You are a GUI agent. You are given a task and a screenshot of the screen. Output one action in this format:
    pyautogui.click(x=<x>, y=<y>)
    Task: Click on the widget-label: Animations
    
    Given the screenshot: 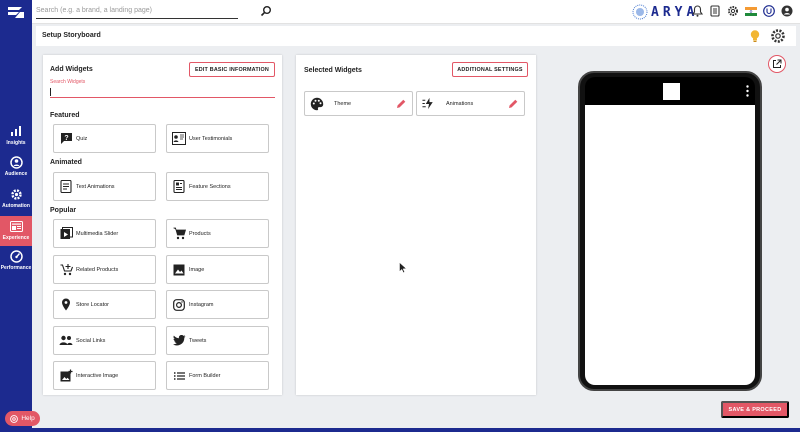 What is the action you would take?
    pyautogui.click(x=460, y=103)
    